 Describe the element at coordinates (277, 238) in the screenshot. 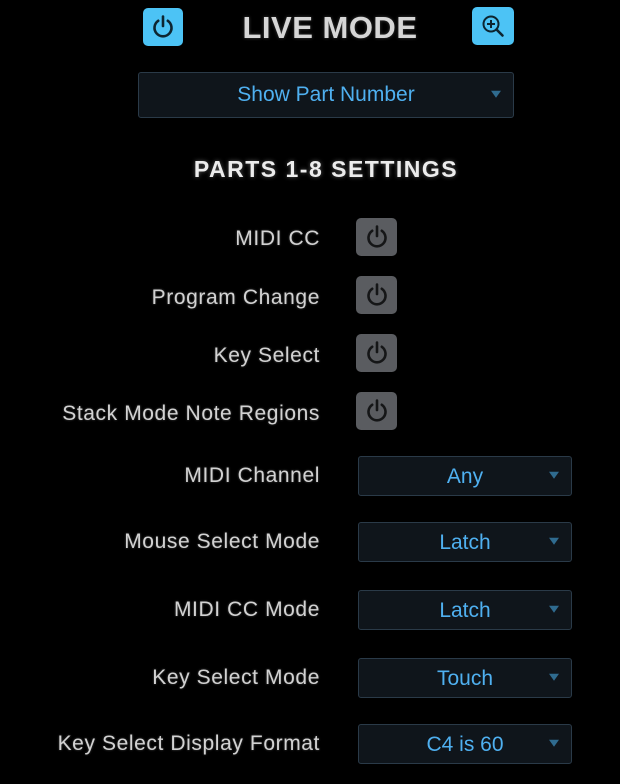

I see `toggle-label-midi-cc: MIDI CC` at that location.